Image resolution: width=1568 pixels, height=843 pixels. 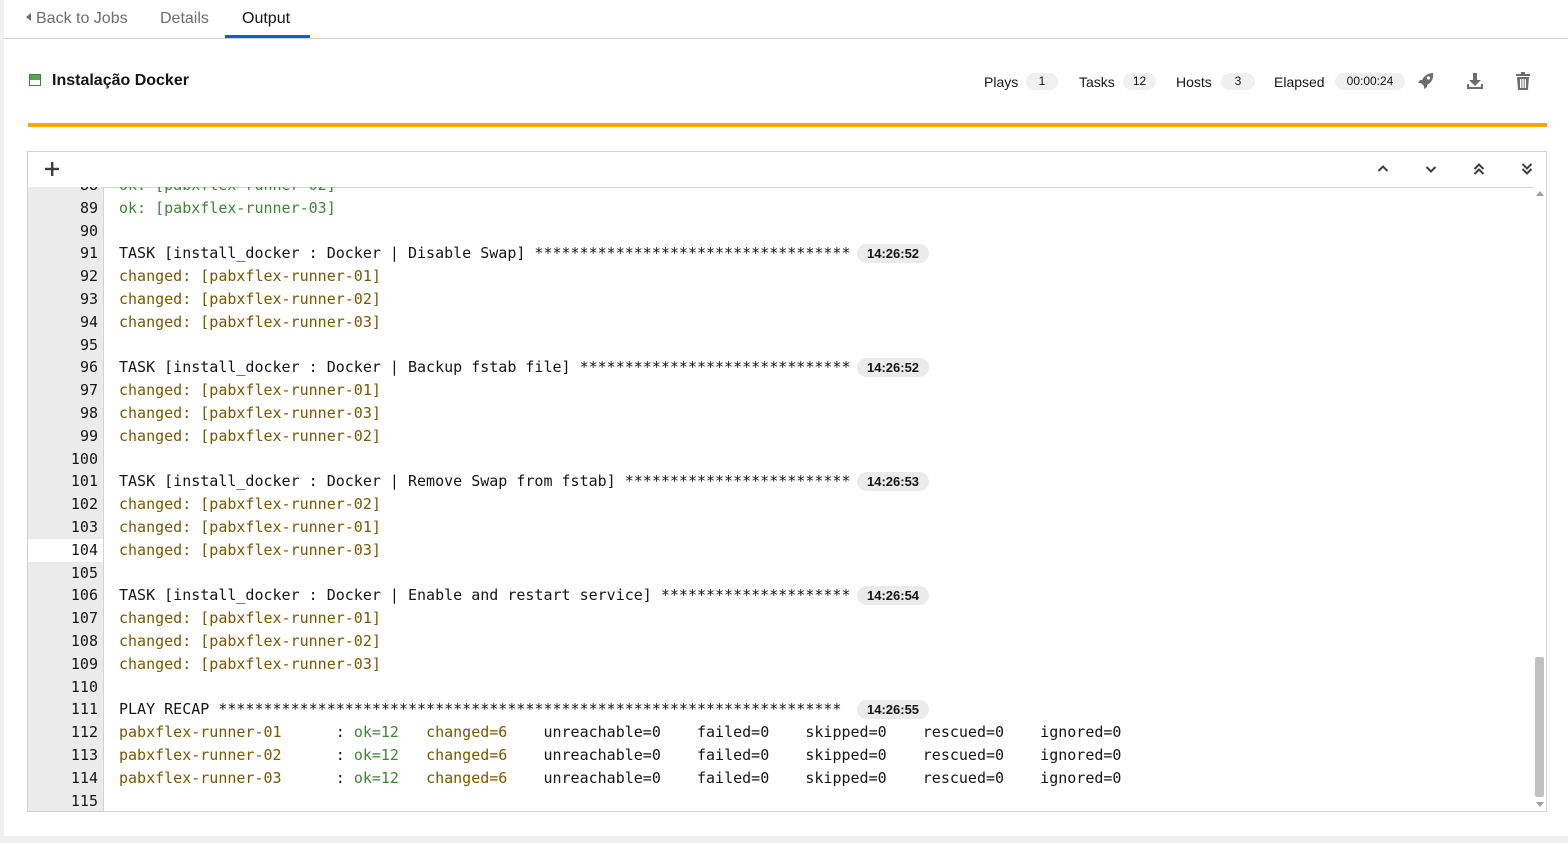 I want to click on double-chevron-up-icon, so click(x=1479, y=169).